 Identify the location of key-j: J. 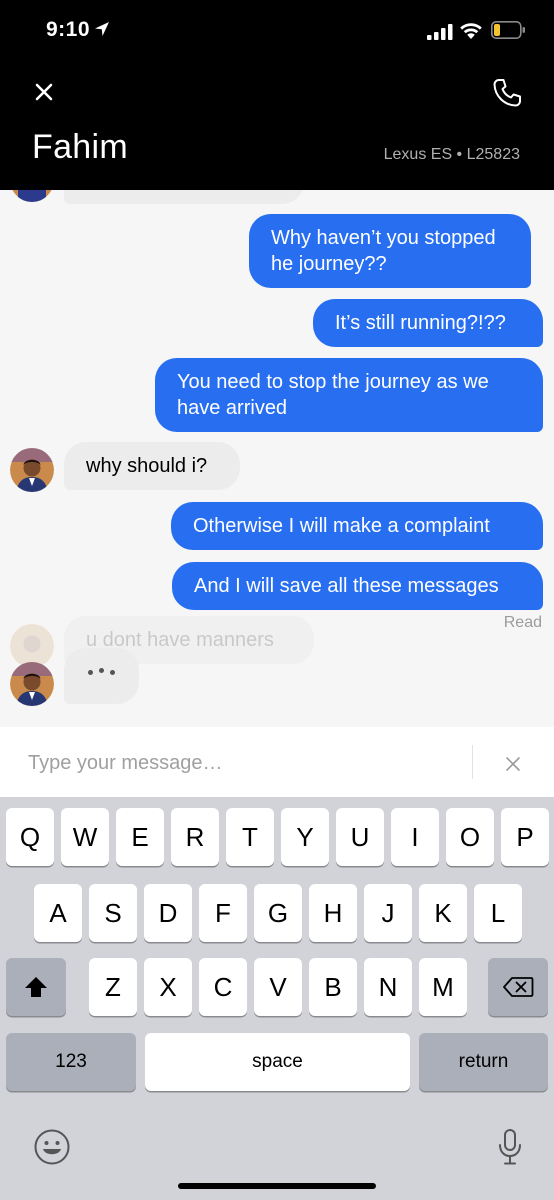
(388, 913).